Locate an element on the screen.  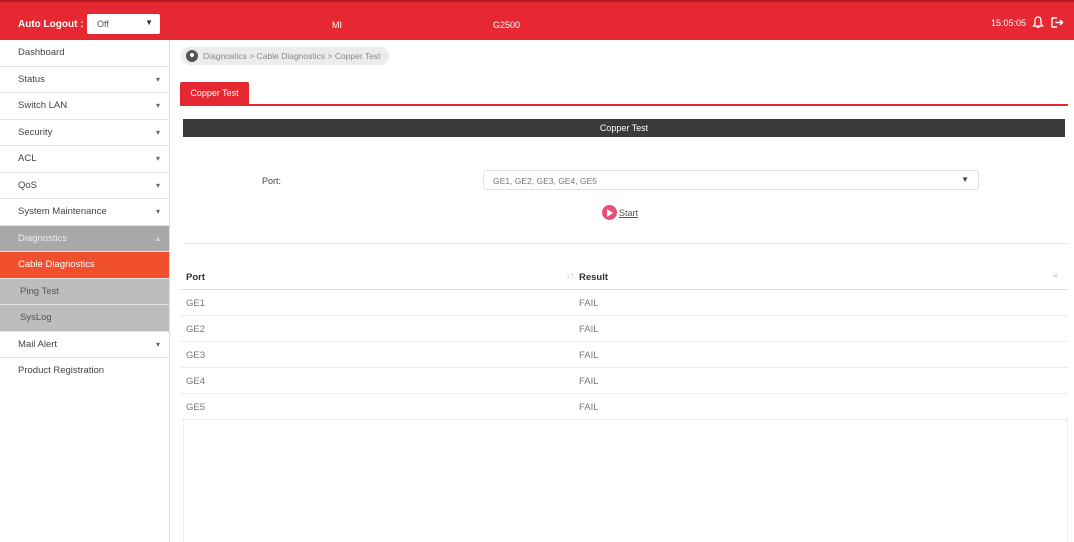
sidebar-item-label: Switch LAN is located at coordinates (43, 105).